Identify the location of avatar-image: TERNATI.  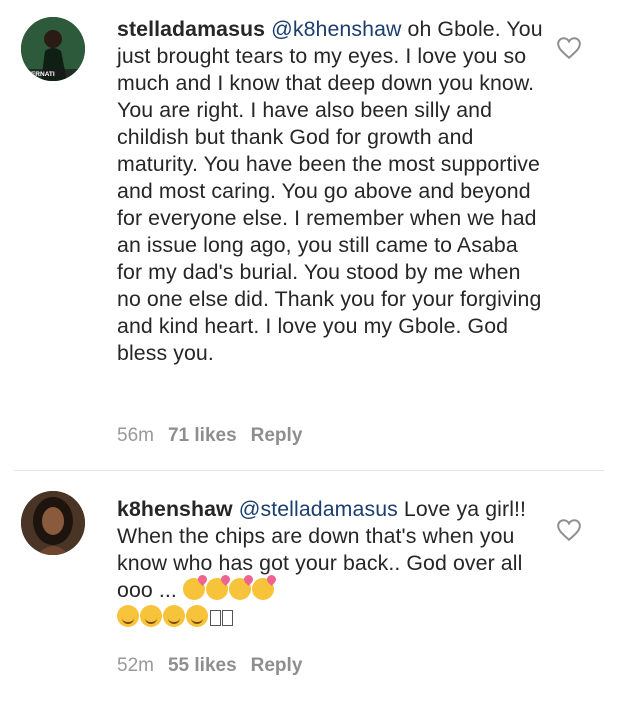
(53, 49).